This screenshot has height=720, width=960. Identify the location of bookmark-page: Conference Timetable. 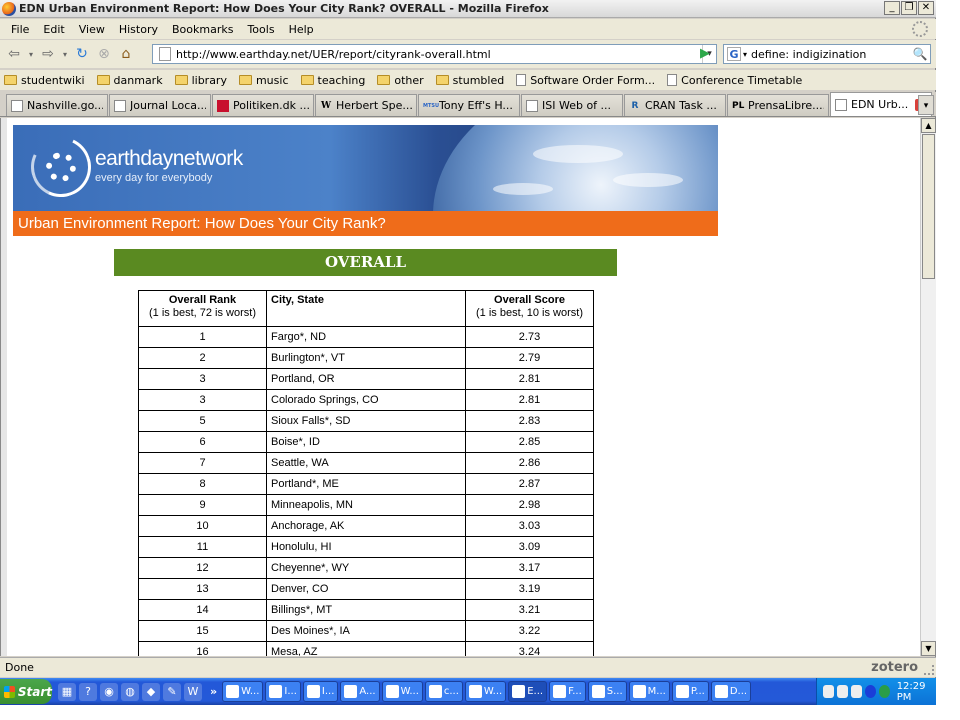
(734, 80).